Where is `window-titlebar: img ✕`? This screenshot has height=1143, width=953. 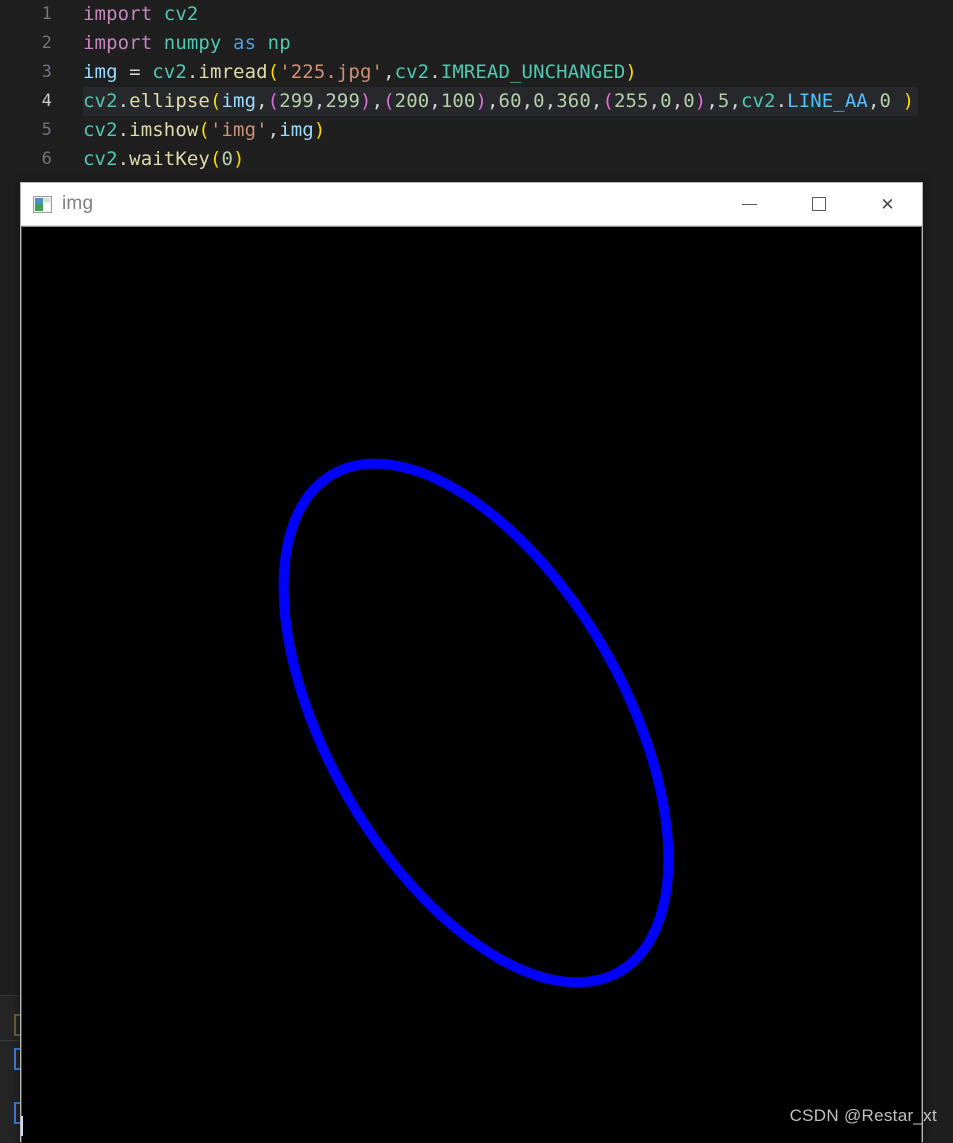 window-titlebar: img ✕ is located at coordinates (471, 204).